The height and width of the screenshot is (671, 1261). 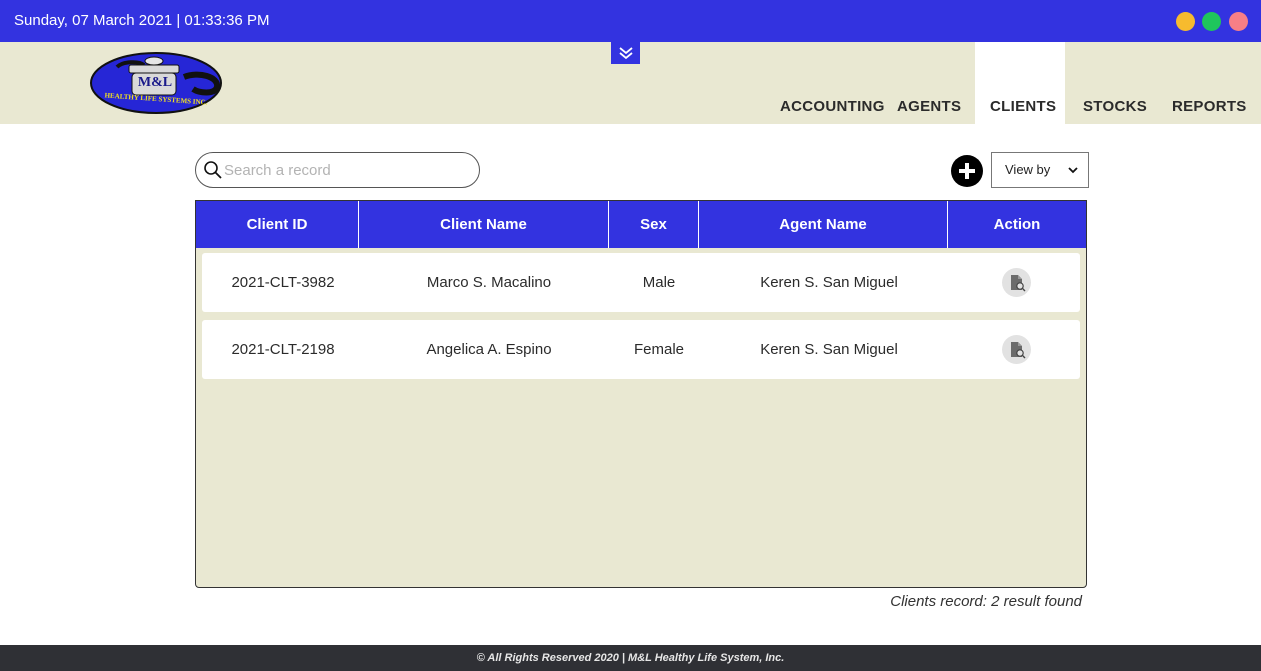 I want to click on cell-sex: Male, so click(x=659, y=282).